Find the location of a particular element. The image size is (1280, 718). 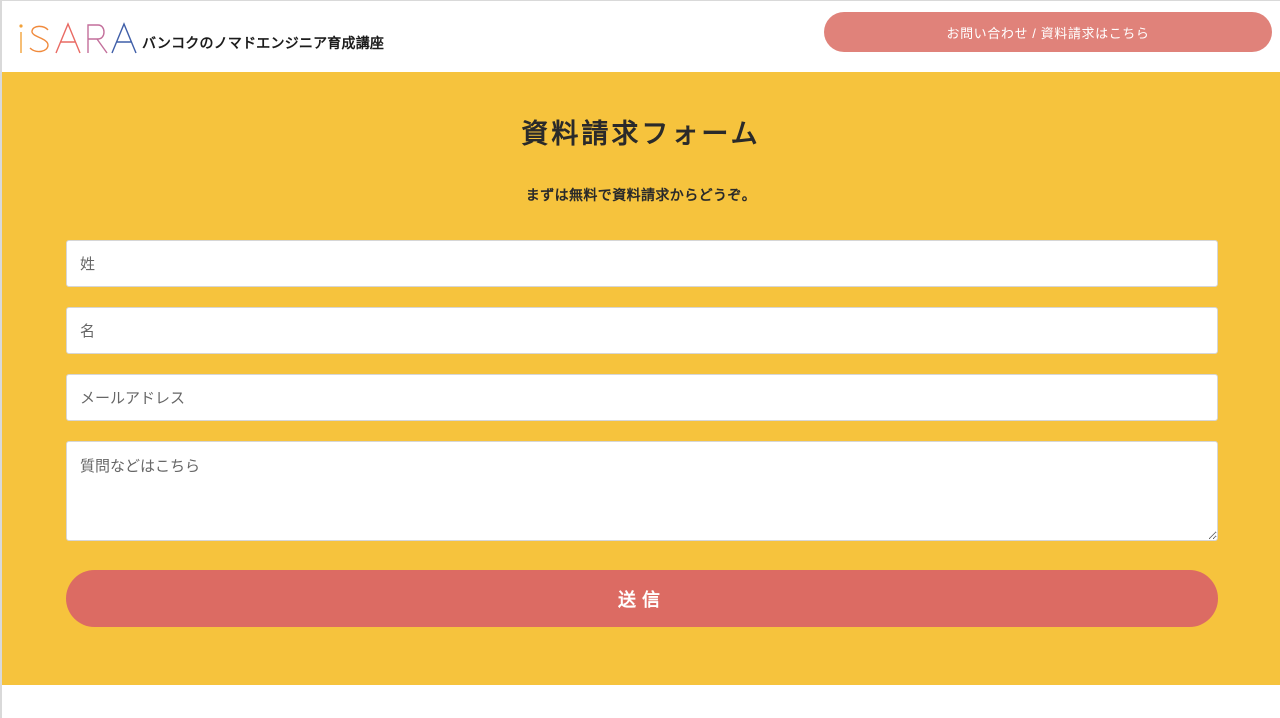

contact-request-button: お問い合わせ / 資料請求はこちら is located at coordinates (1048, 32).